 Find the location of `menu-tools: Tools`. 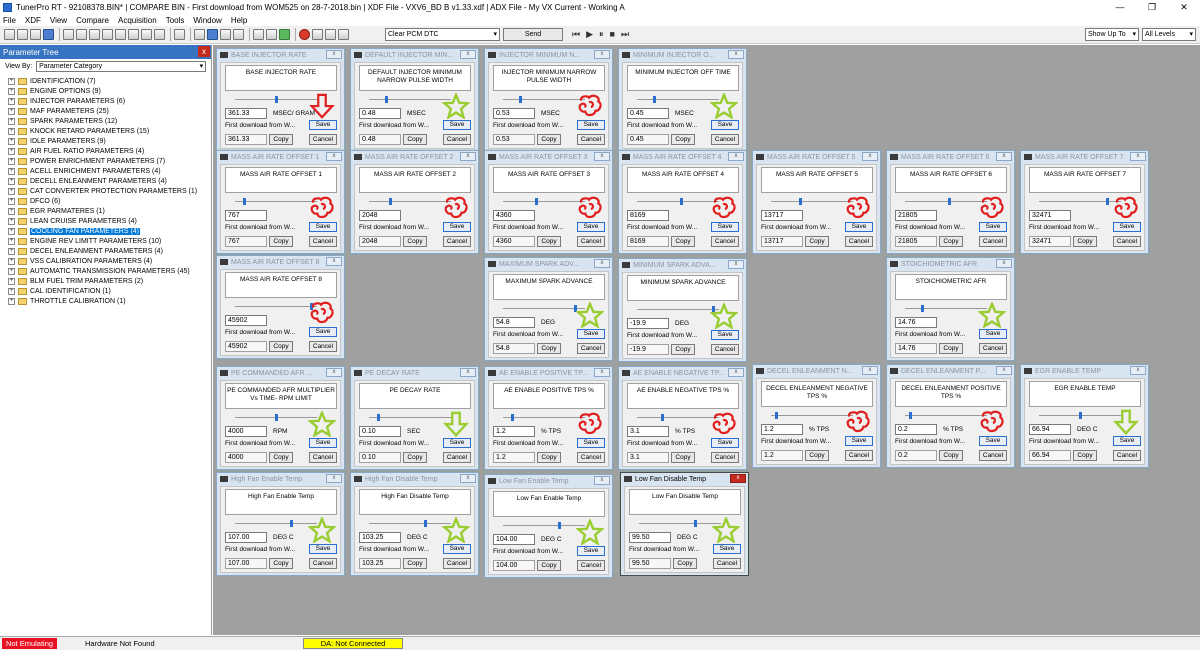

menu-tools: Tools is located at coordinates (175, 20).